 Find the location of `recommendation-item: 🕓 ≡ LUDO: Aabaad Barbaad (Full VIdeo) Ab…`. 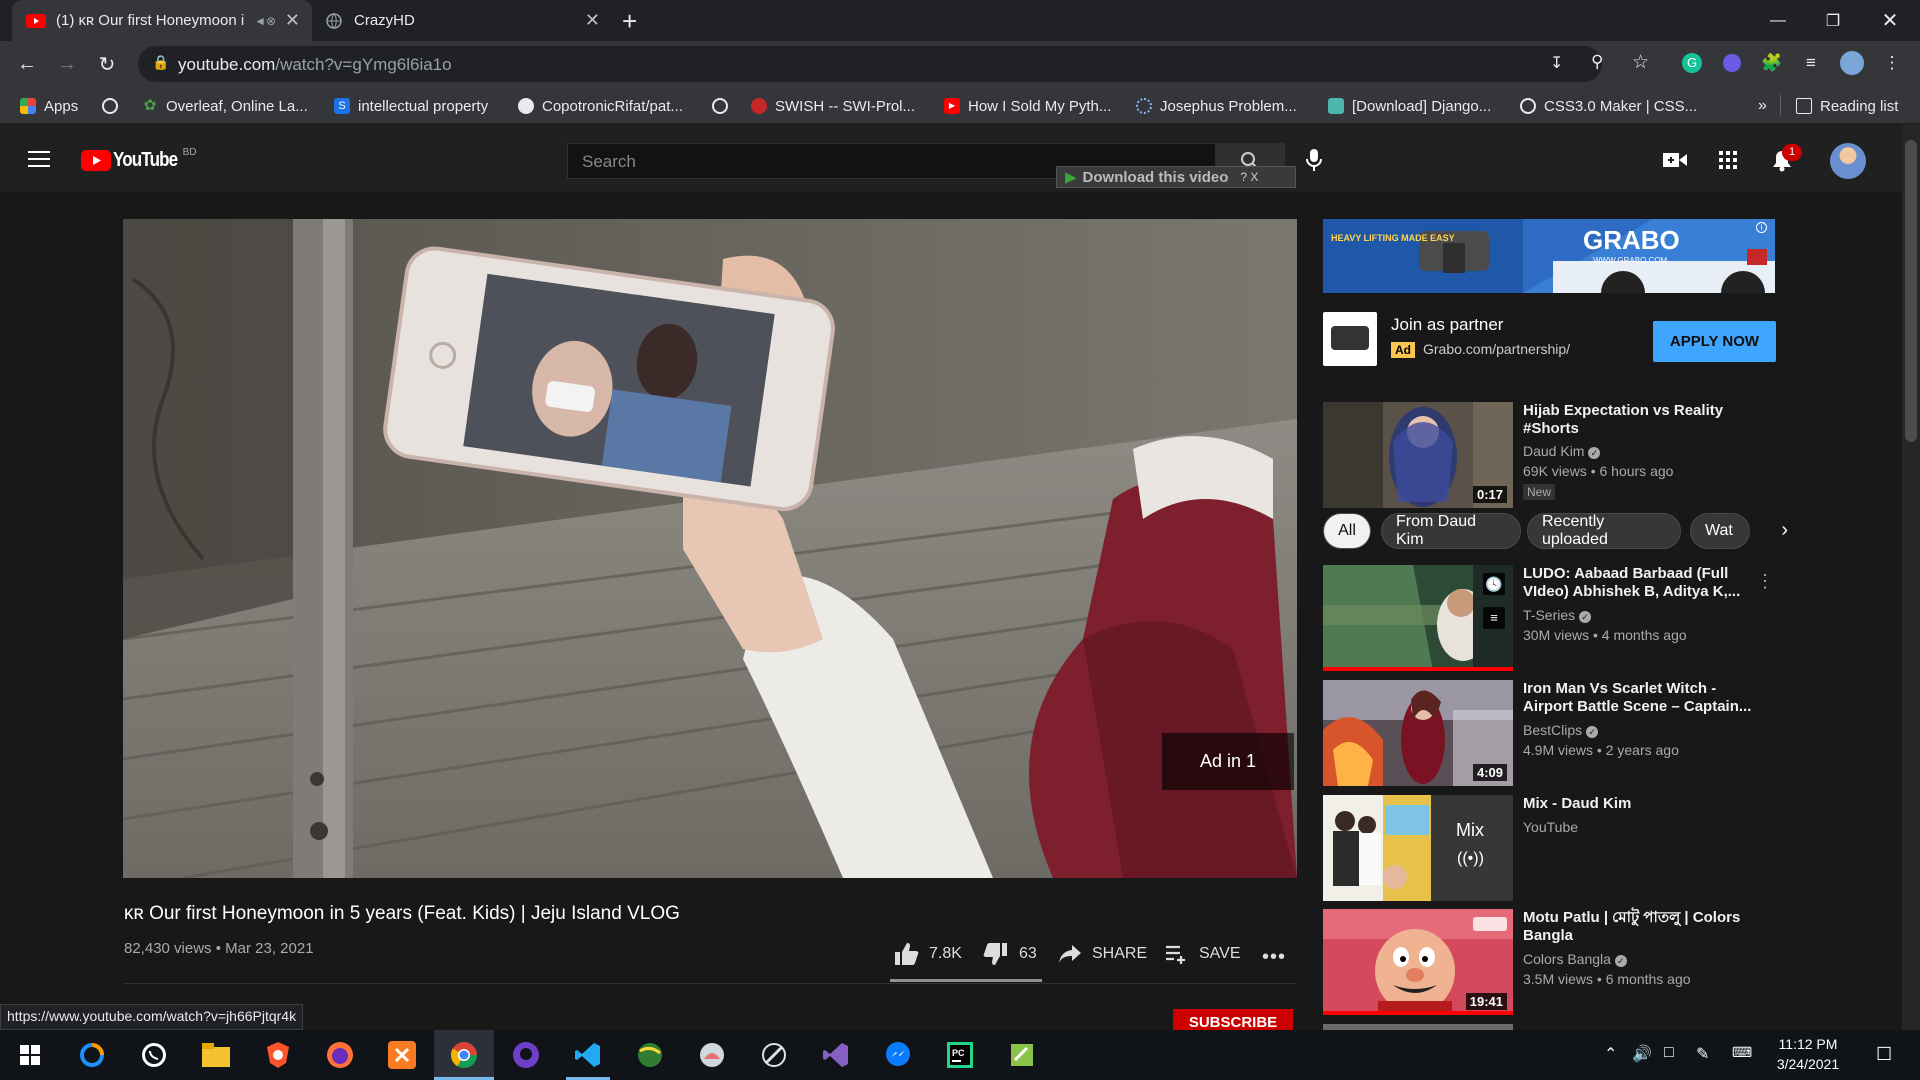

recommendation-item: 🕓 ≡ LUDO: Aabaad Barbaad (Full VIdeo) Ab… is located at coordinates (1550, 618).